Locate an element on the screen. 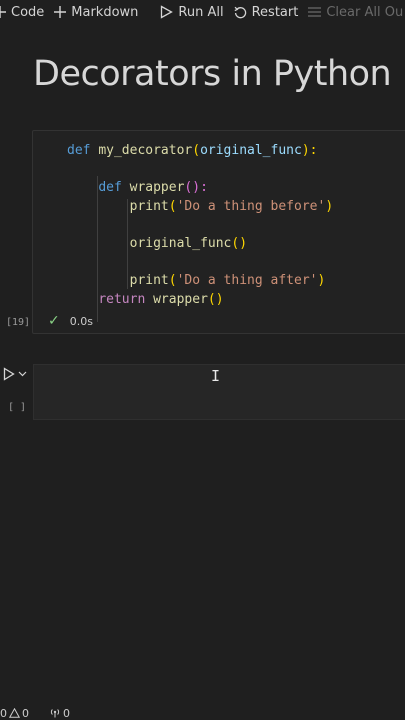 This screenshot has height=720, width=405. execution-count: [ ] is located at coordinates (17, 407).